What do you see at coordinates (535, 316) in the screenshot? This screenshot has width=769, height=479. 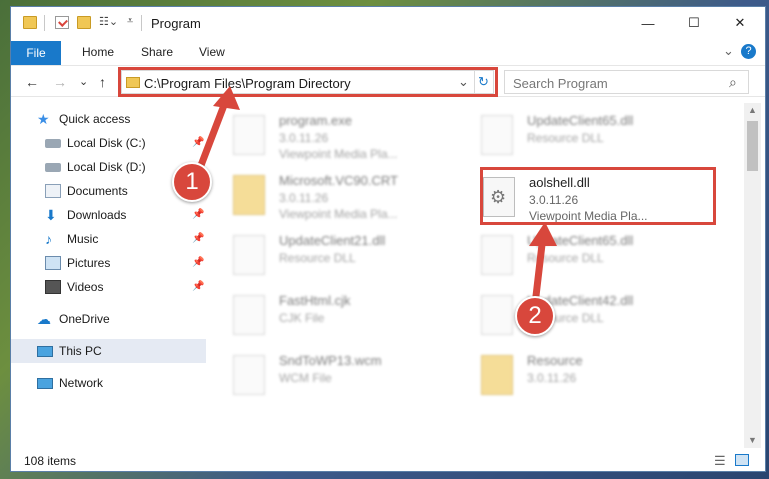 I see `step-2-badge: 2` at bounding box center [535, 316].